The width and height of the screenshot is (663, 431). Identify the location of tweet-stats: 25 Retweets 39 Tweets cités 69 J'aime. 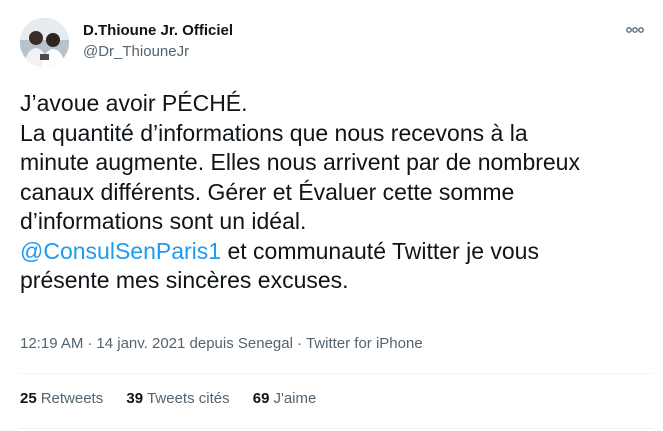
(177, 399).